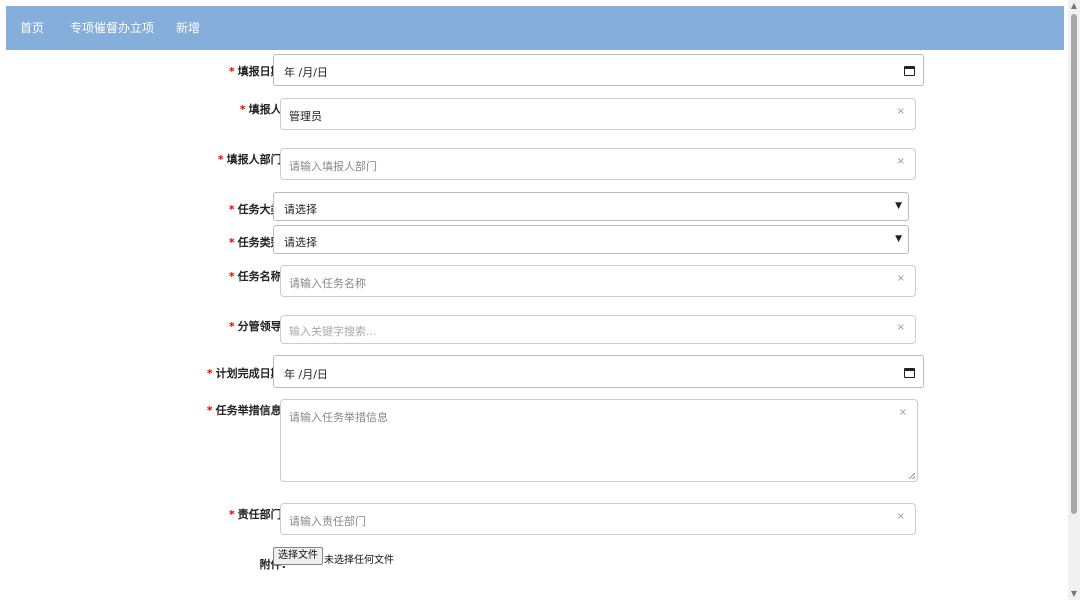 The height and width of the screenshot is (600, 1080). What do you see at coordinates (598, 281) in the screenshot?
I see `task-name-input: 请输入任务名称 ×` at bounding box center [598, 281].